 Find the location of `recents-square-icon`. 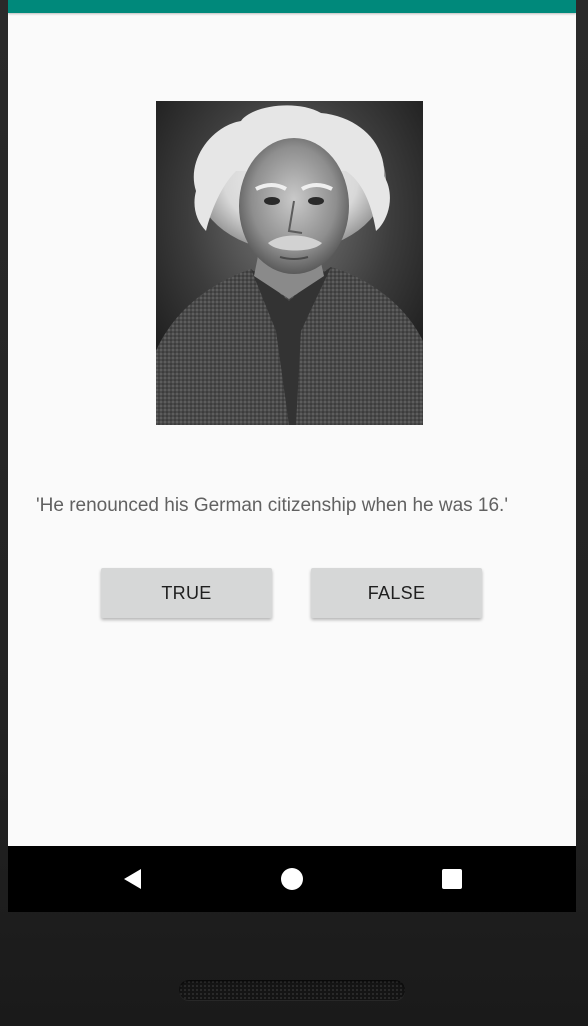

recents-square-icon is located at coordinates (452, 879).